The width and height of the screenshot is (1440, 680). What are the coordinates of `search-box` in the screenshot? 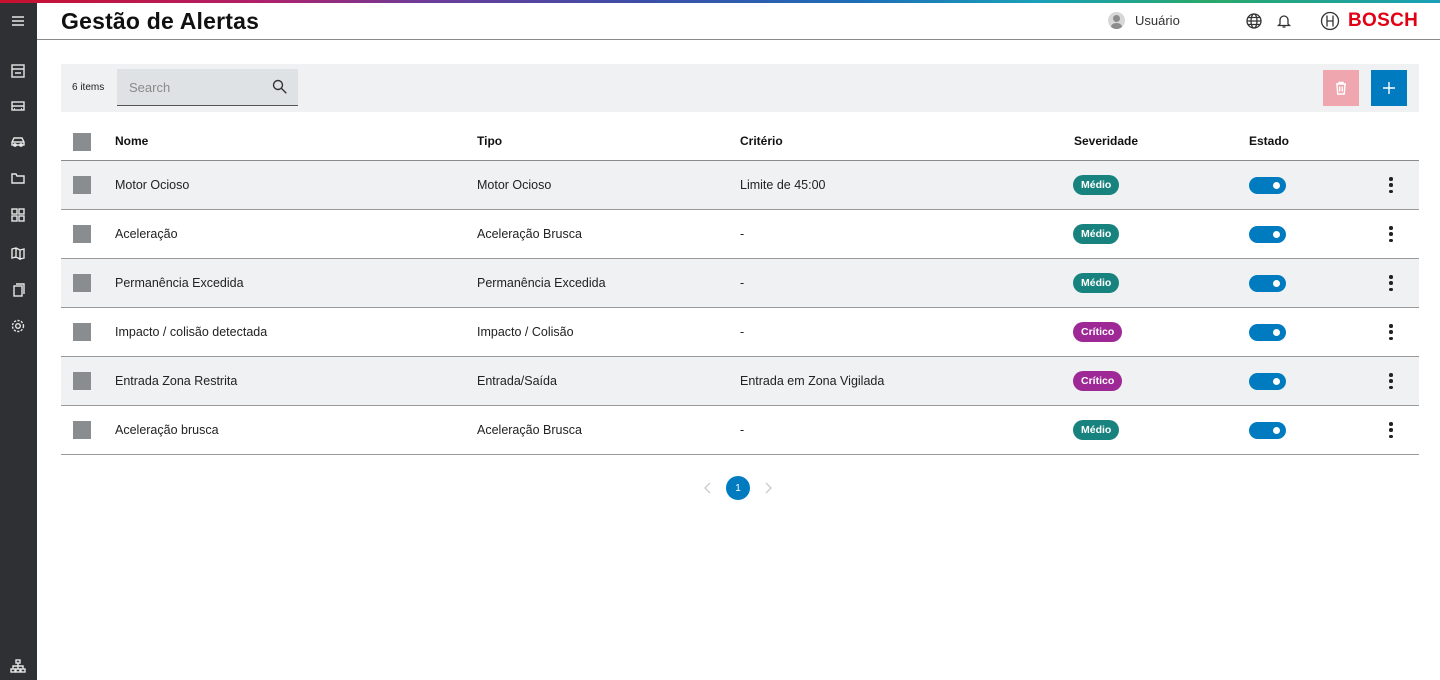 It's located at (207, 87).